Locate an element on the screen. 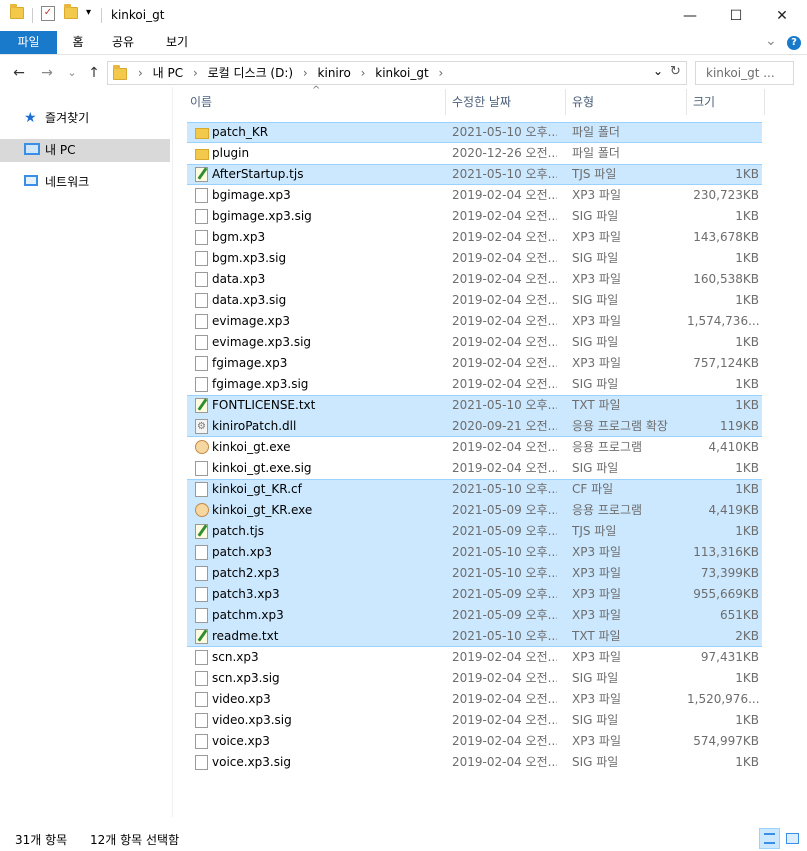 This screenshot has height=851, width=807. computer-icon is located at coordinates (32, 149).